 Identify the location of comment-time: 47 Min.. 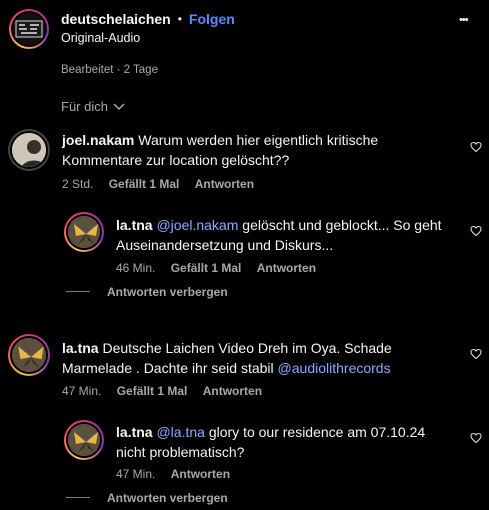
(82, 391).